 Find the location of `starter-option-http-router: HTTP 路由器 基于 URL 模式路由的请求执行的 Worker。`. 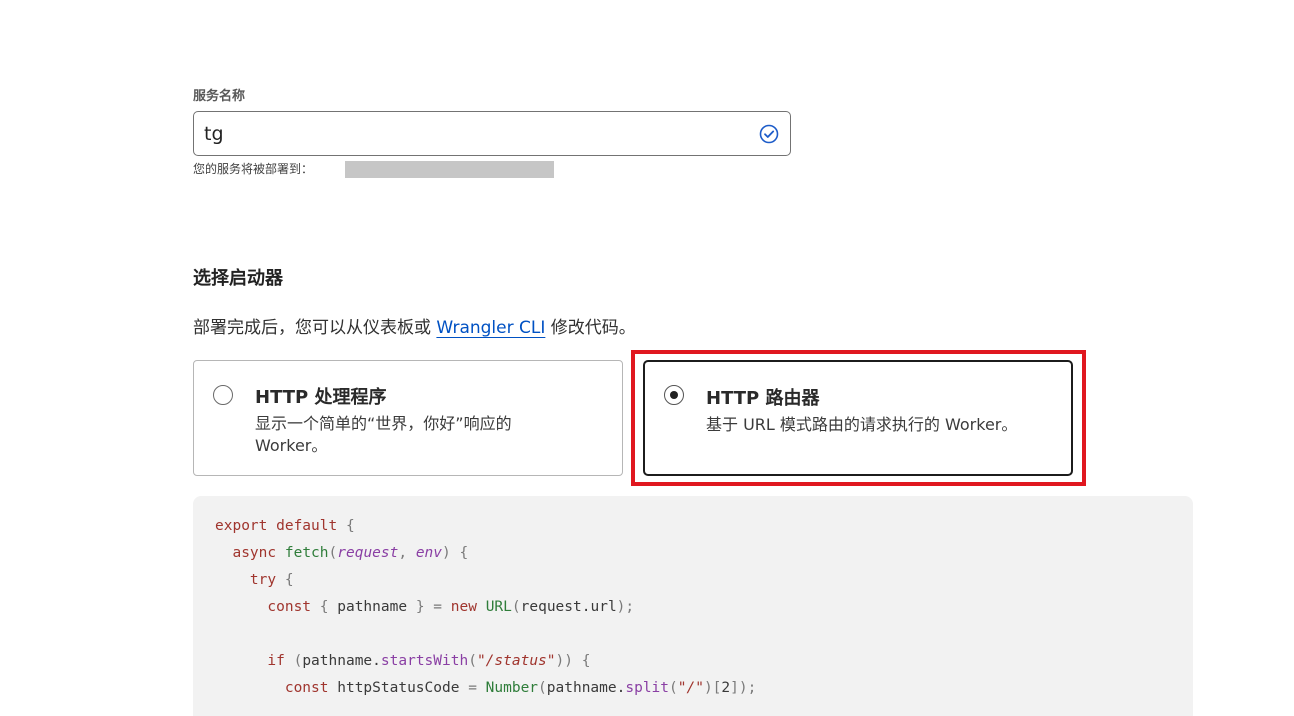

starter-option-http-router: HTTP 路由器 基于 URL 模式路由的请求执行的 Worker。 is located at coordinates (858, 418).